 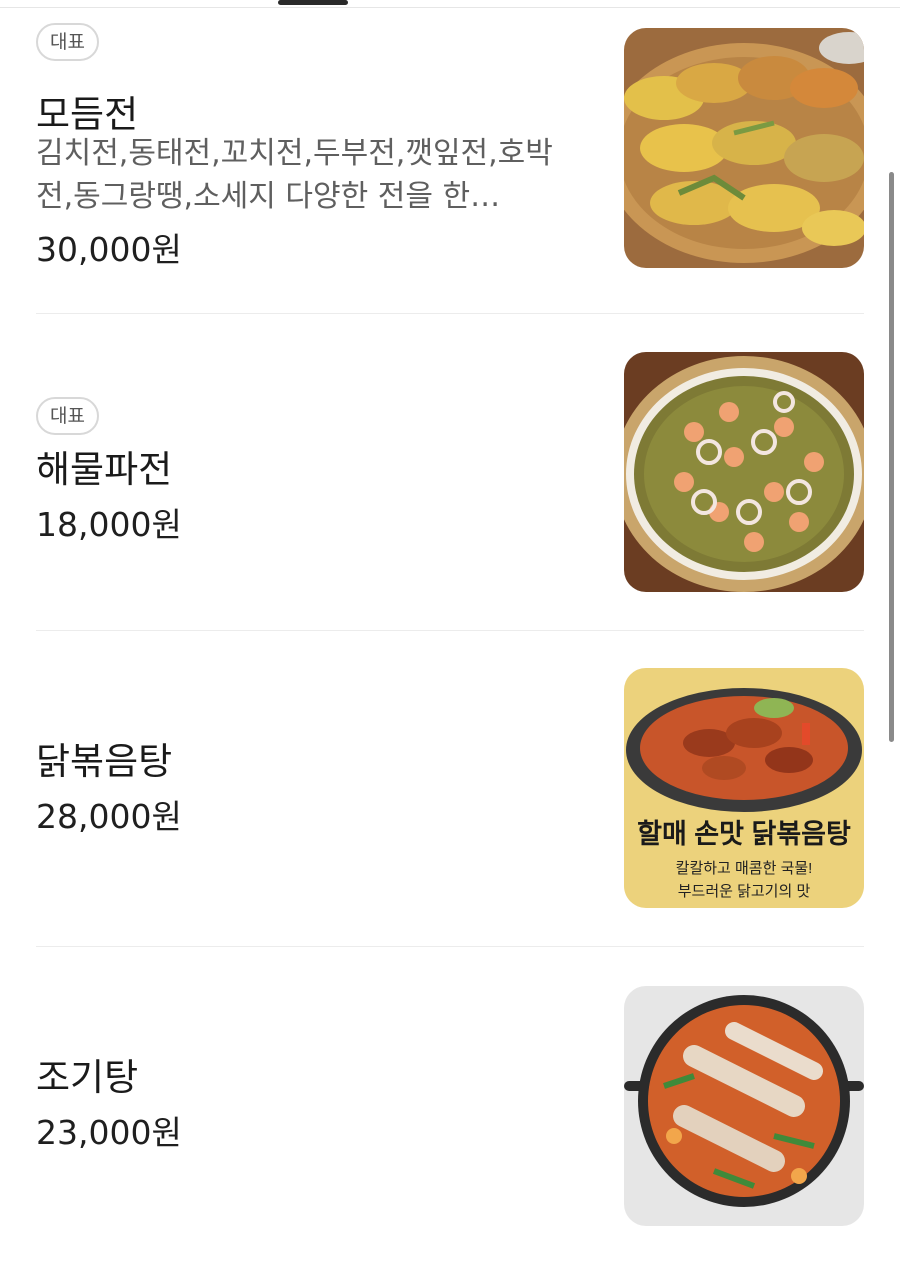 I want to click on image-line1: 칼칼하고 매콤한 국물!, so click(x=744, y=868).